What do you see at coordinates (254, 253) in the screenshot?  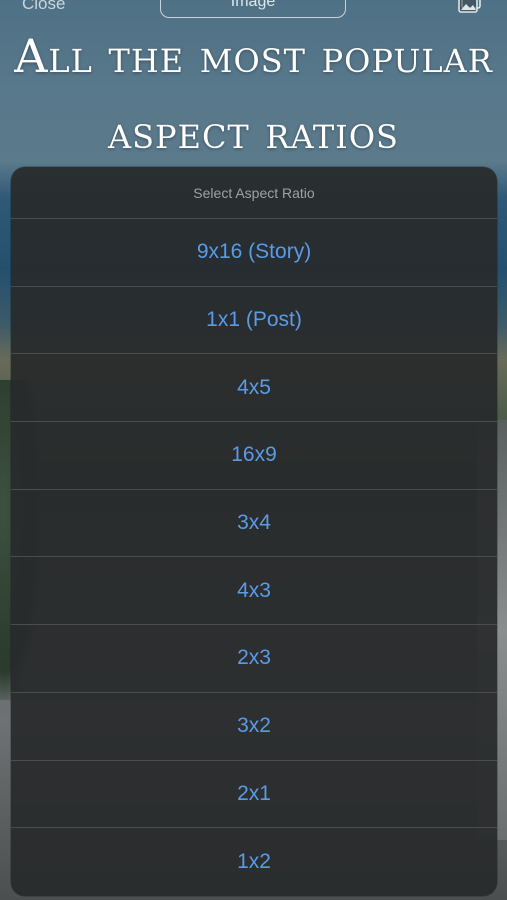 I see `option-9x16-story: 9x16 (Story)` at bounding box center [254, 253].